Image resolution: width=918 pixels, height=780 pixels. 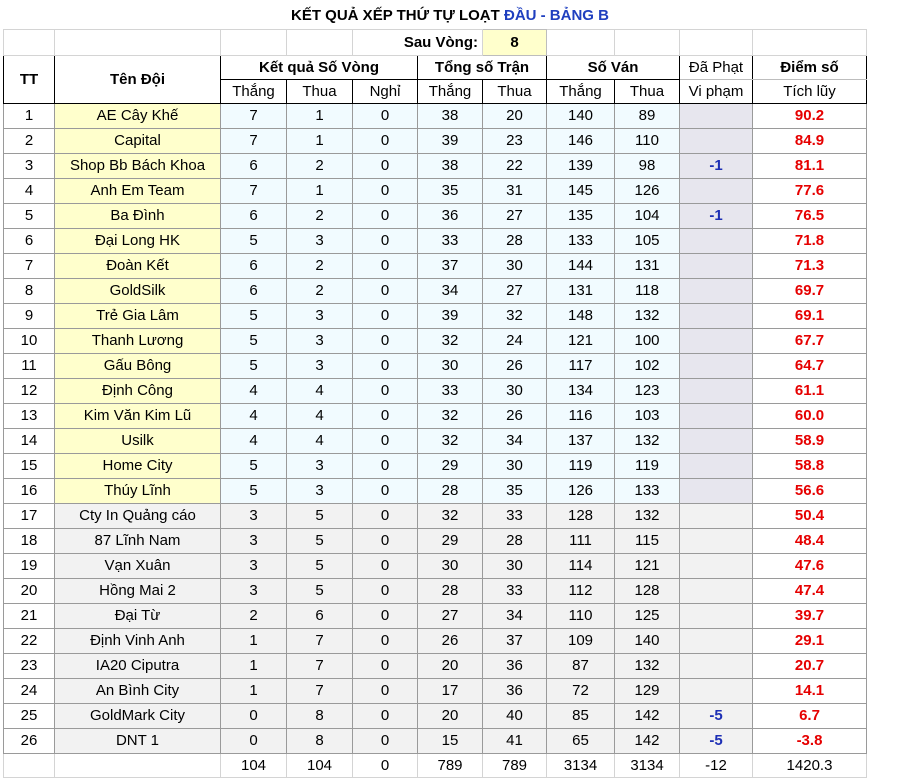 What do you see at coordinates (137, 415) in the screenshot?
I see `team-name-cell: Kim Văn Kim Lũ` at bounding box center [137, 415].